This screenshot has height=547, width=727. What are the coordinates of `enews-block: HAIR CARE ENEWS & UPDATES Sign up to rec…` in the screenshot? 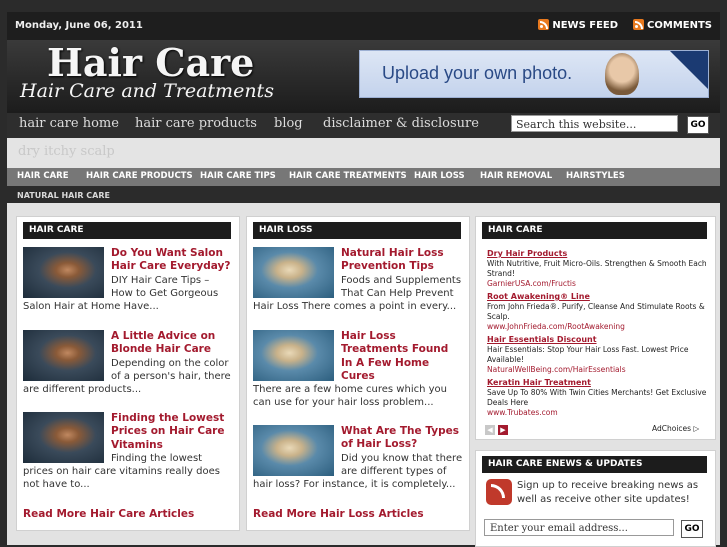 It's located at (595, 498).